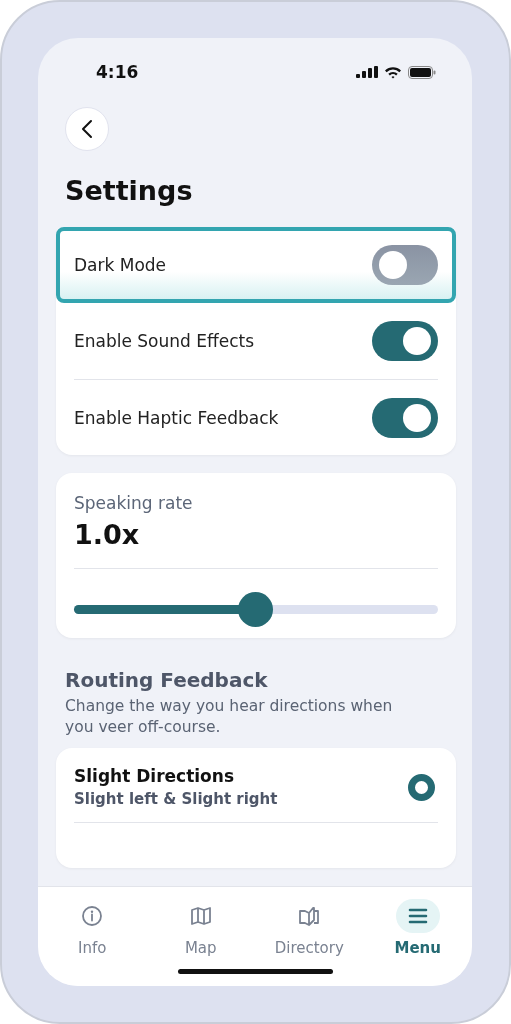 The image size is (511, 1024). What do you see at coordinates (393, 72) in the screenshot?
I see `wifi-icon` at bounding box center [393, 72].